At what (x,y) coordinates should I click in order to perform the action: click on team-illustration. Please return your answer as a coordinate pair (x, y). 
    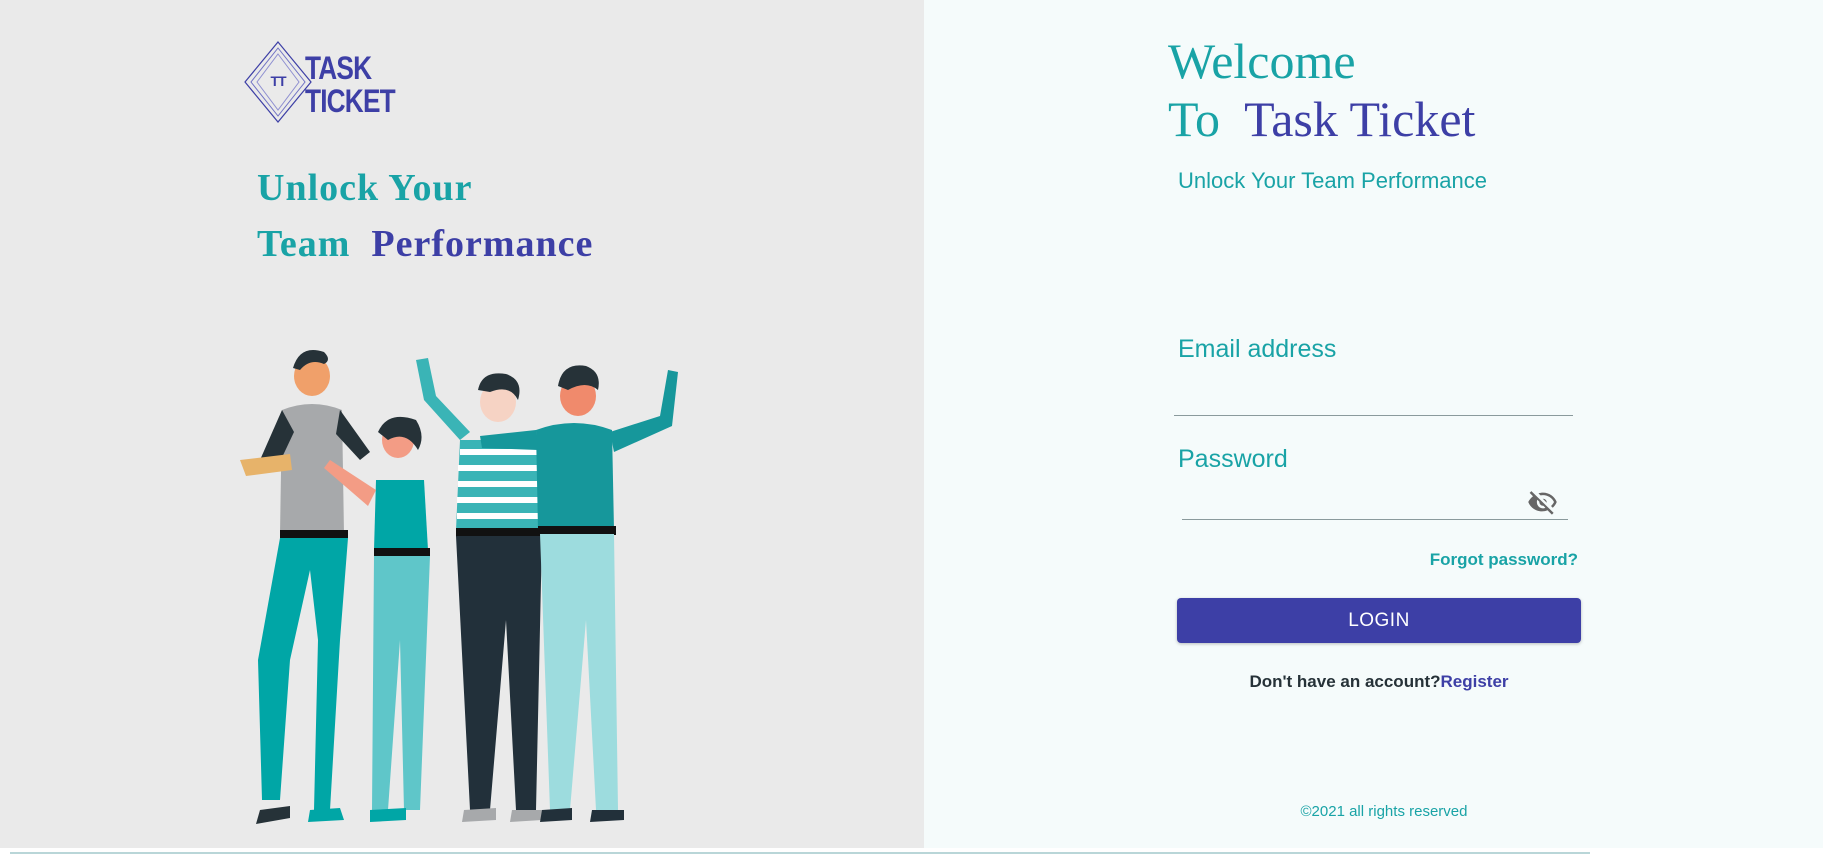
    Looking at the image, I should click on (459, 587).